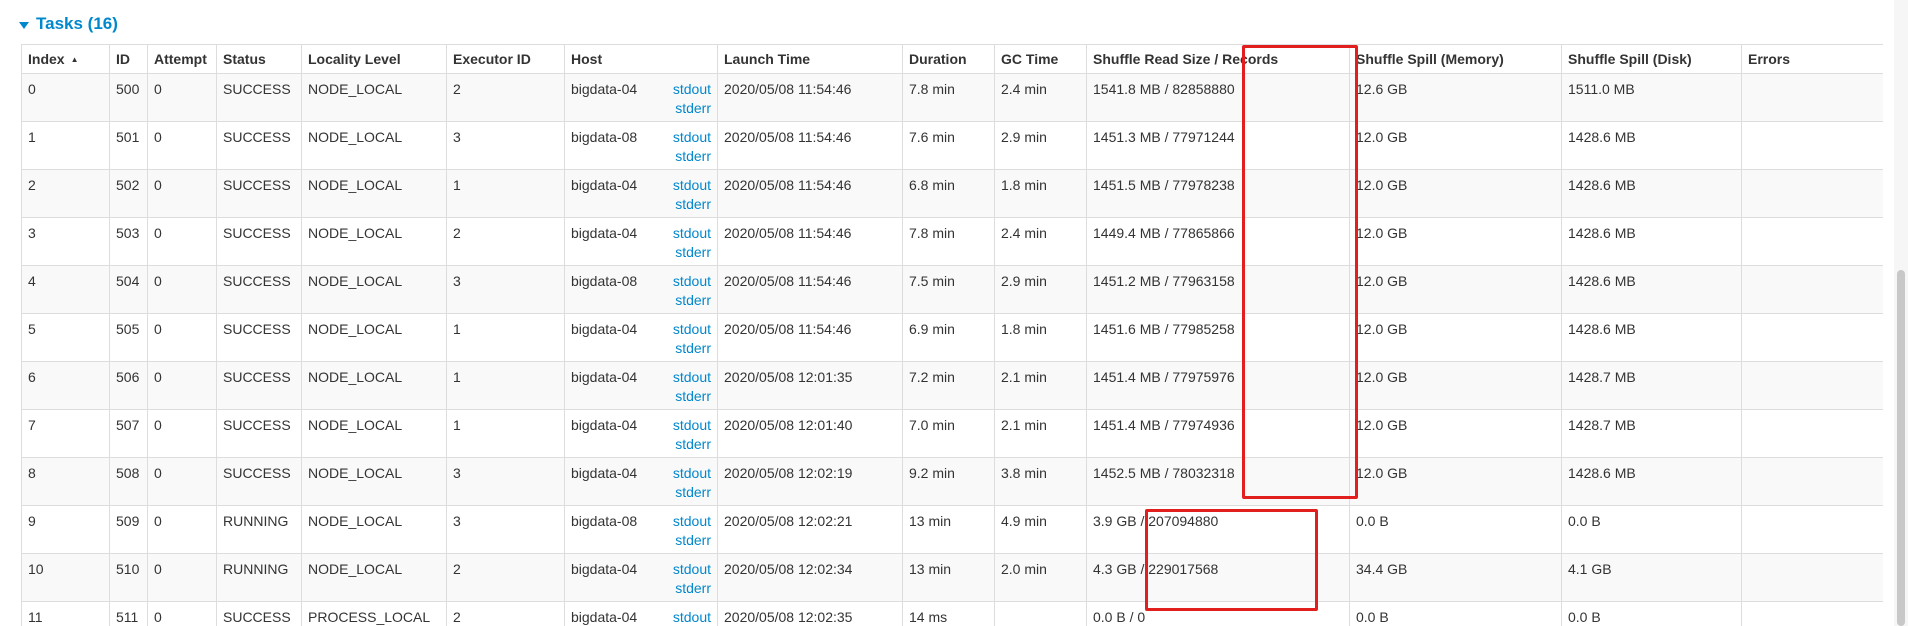 This screenshot has height=626, width=1908. What do you see at coordinates (68, 24) in the screenshot?
I see `tasks-section-toggle: Tasks (16)` at bounding box center [68, 24].